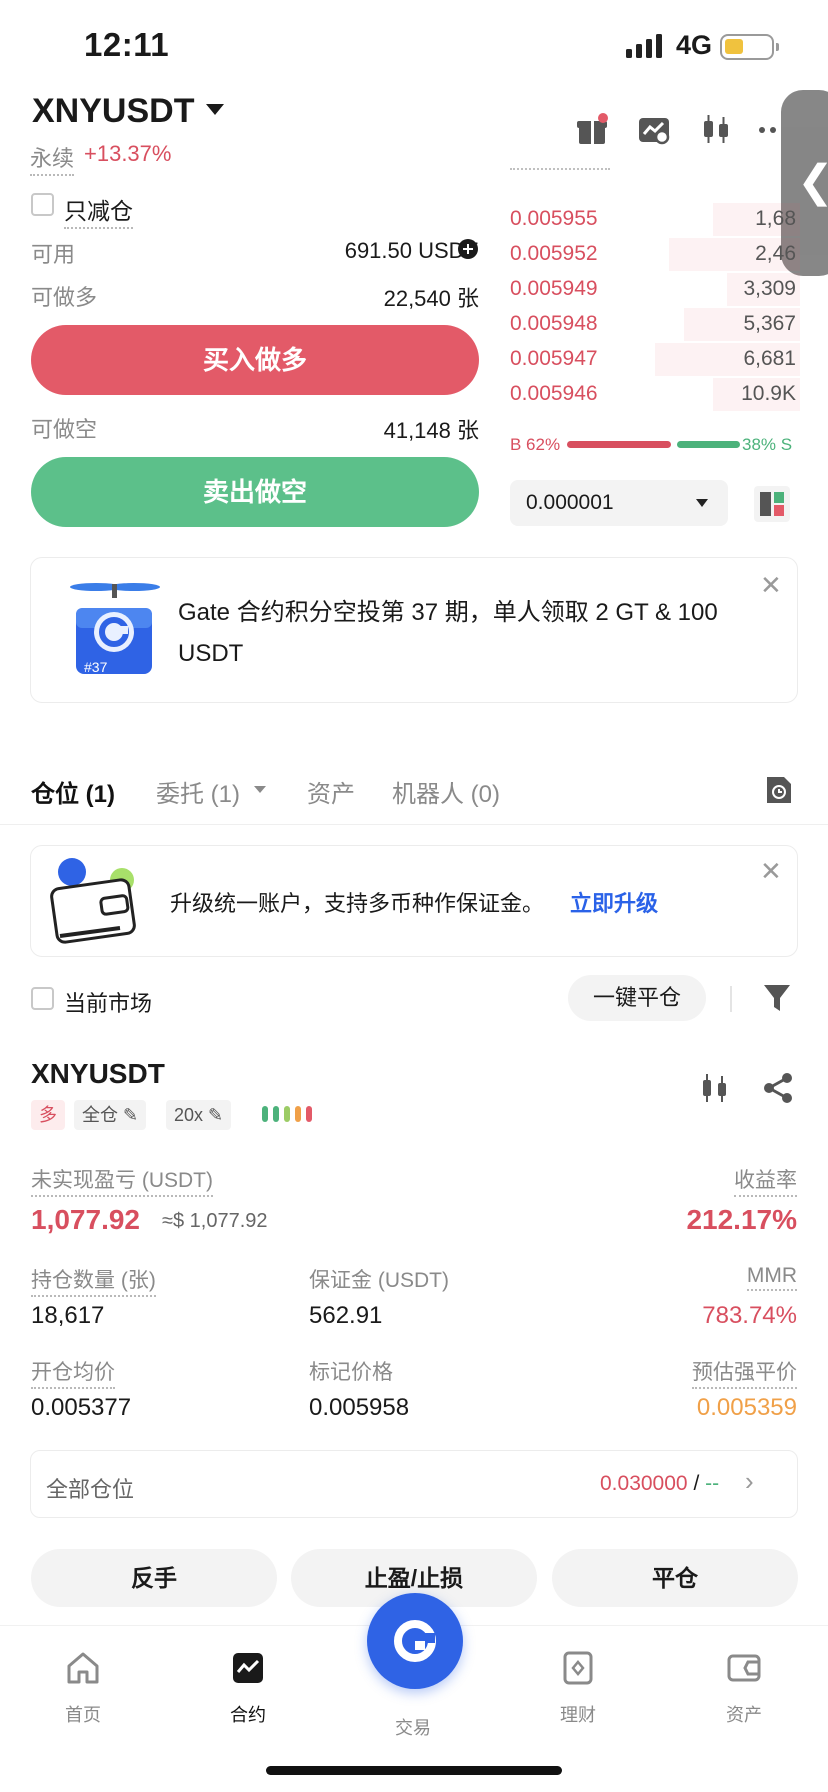  Describe the element at coordinates (96, 667) in the screenshot. I see `promo-badge: #37` at that location.